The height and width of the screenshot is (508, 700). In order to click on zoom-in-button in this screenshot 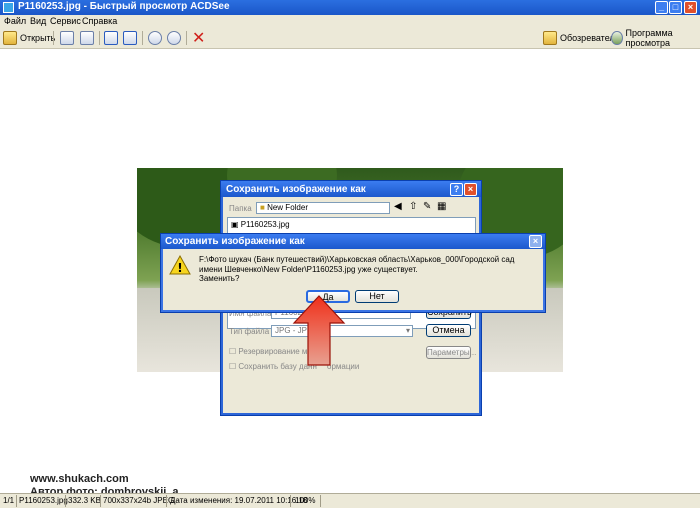, I will do `click(155, 38)`.